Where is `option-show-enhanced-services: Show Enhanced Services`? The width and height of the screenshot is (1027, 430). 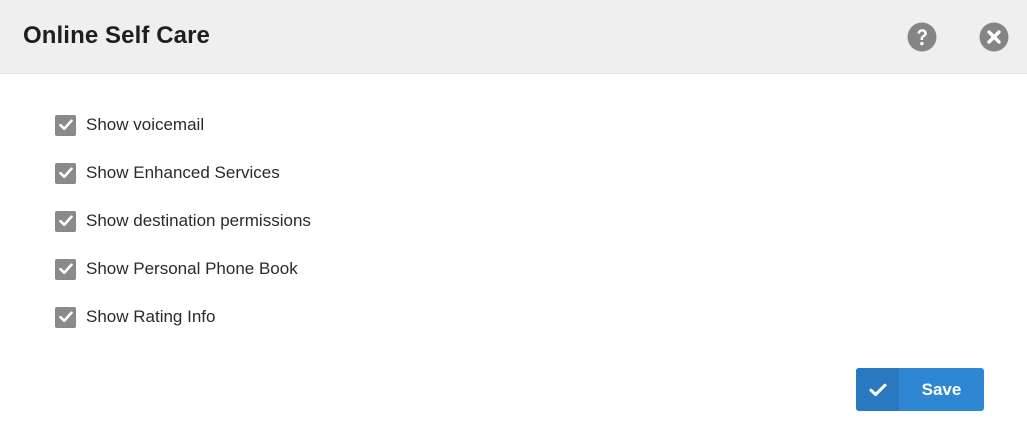
option-show-enhanced-services: Show Enhanced Services is located at coordinates (183, 173).